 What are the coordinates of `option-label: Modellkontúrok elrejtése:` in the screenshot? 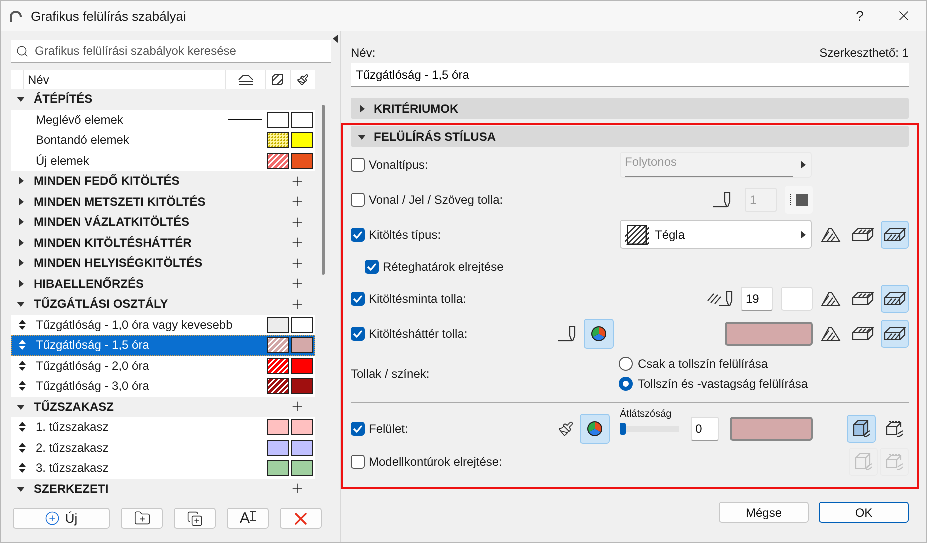 It's located at (435, 462).